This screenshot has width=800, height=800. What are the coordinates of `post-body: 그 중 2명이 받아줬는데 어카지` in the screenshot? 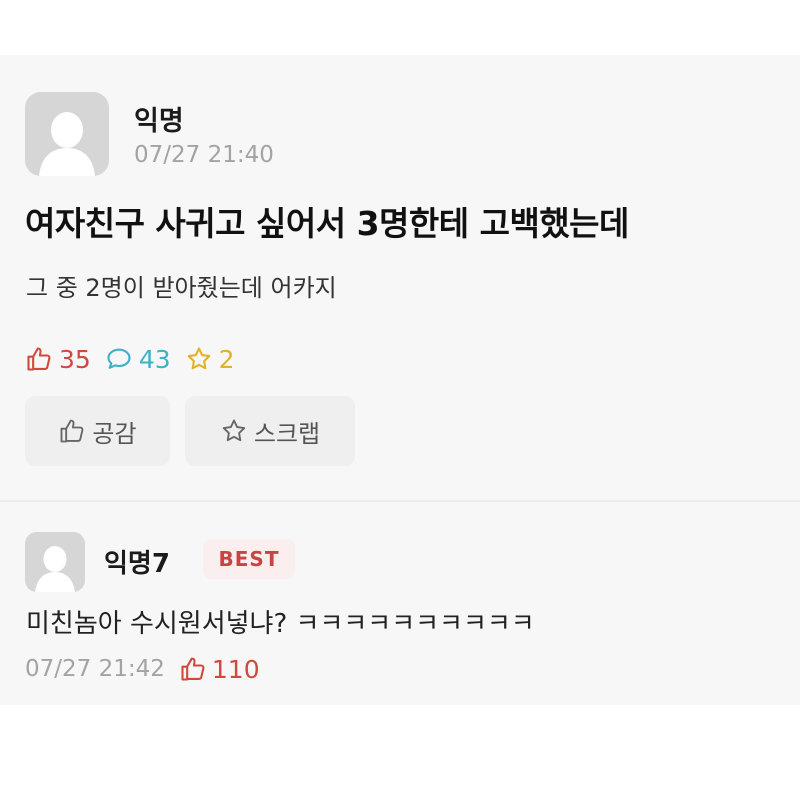 It's located at (181, 288).